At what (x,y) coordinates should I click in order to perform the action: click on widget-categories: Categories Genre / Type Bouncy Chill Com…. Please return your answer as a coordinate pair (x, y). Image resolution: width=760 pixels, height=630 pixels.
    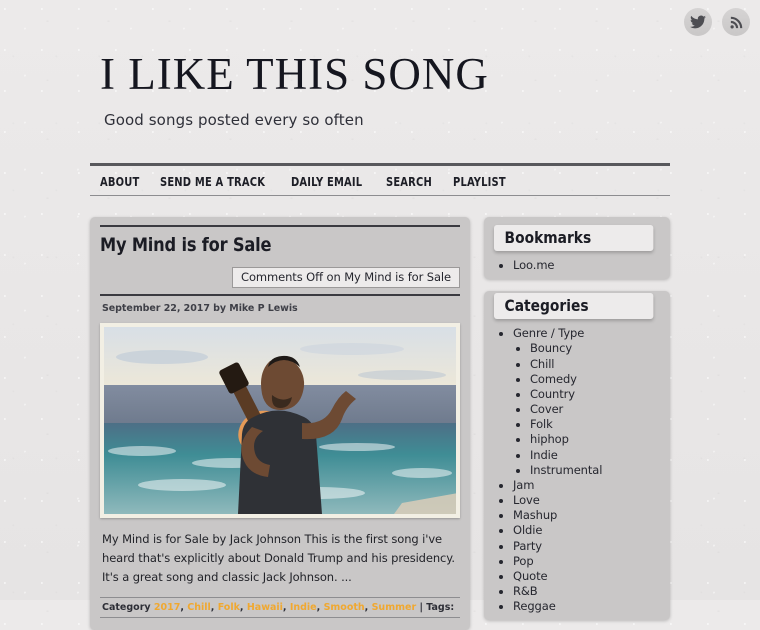
    Looking at the image, I should click on (577, 456).